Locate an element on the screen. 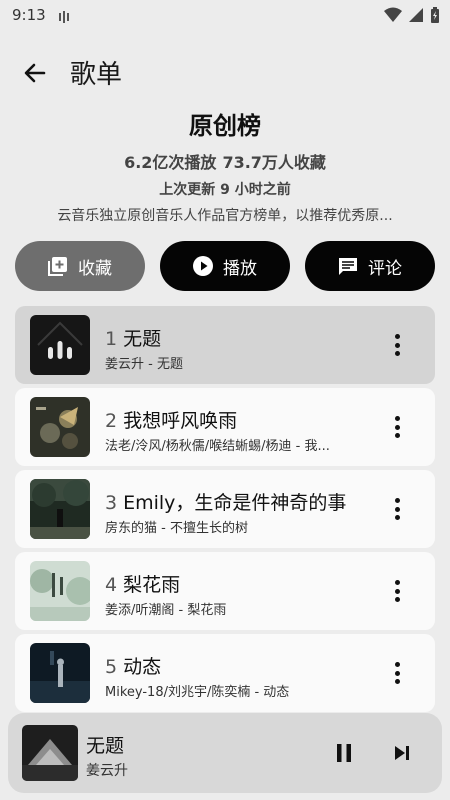 The image size is (450, 800). pause-icon is located at coordinates (344, 753).